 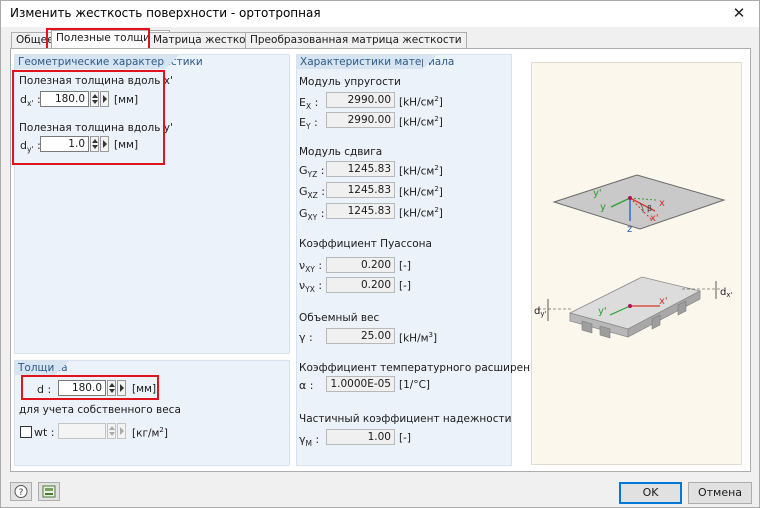 What do you see at coordinates (360, 285) in the screenshot?
I see `nyx-value: 0.200` at bounding box center [360, 285].